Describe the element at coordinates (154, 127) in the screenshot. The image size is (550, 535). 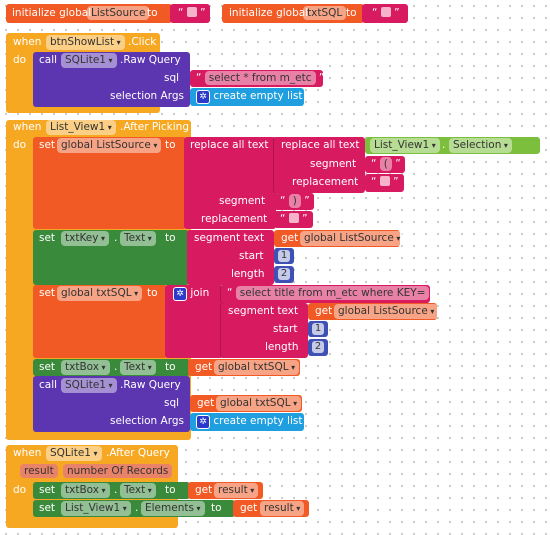
I see `event-name: .After Picking` at that location.